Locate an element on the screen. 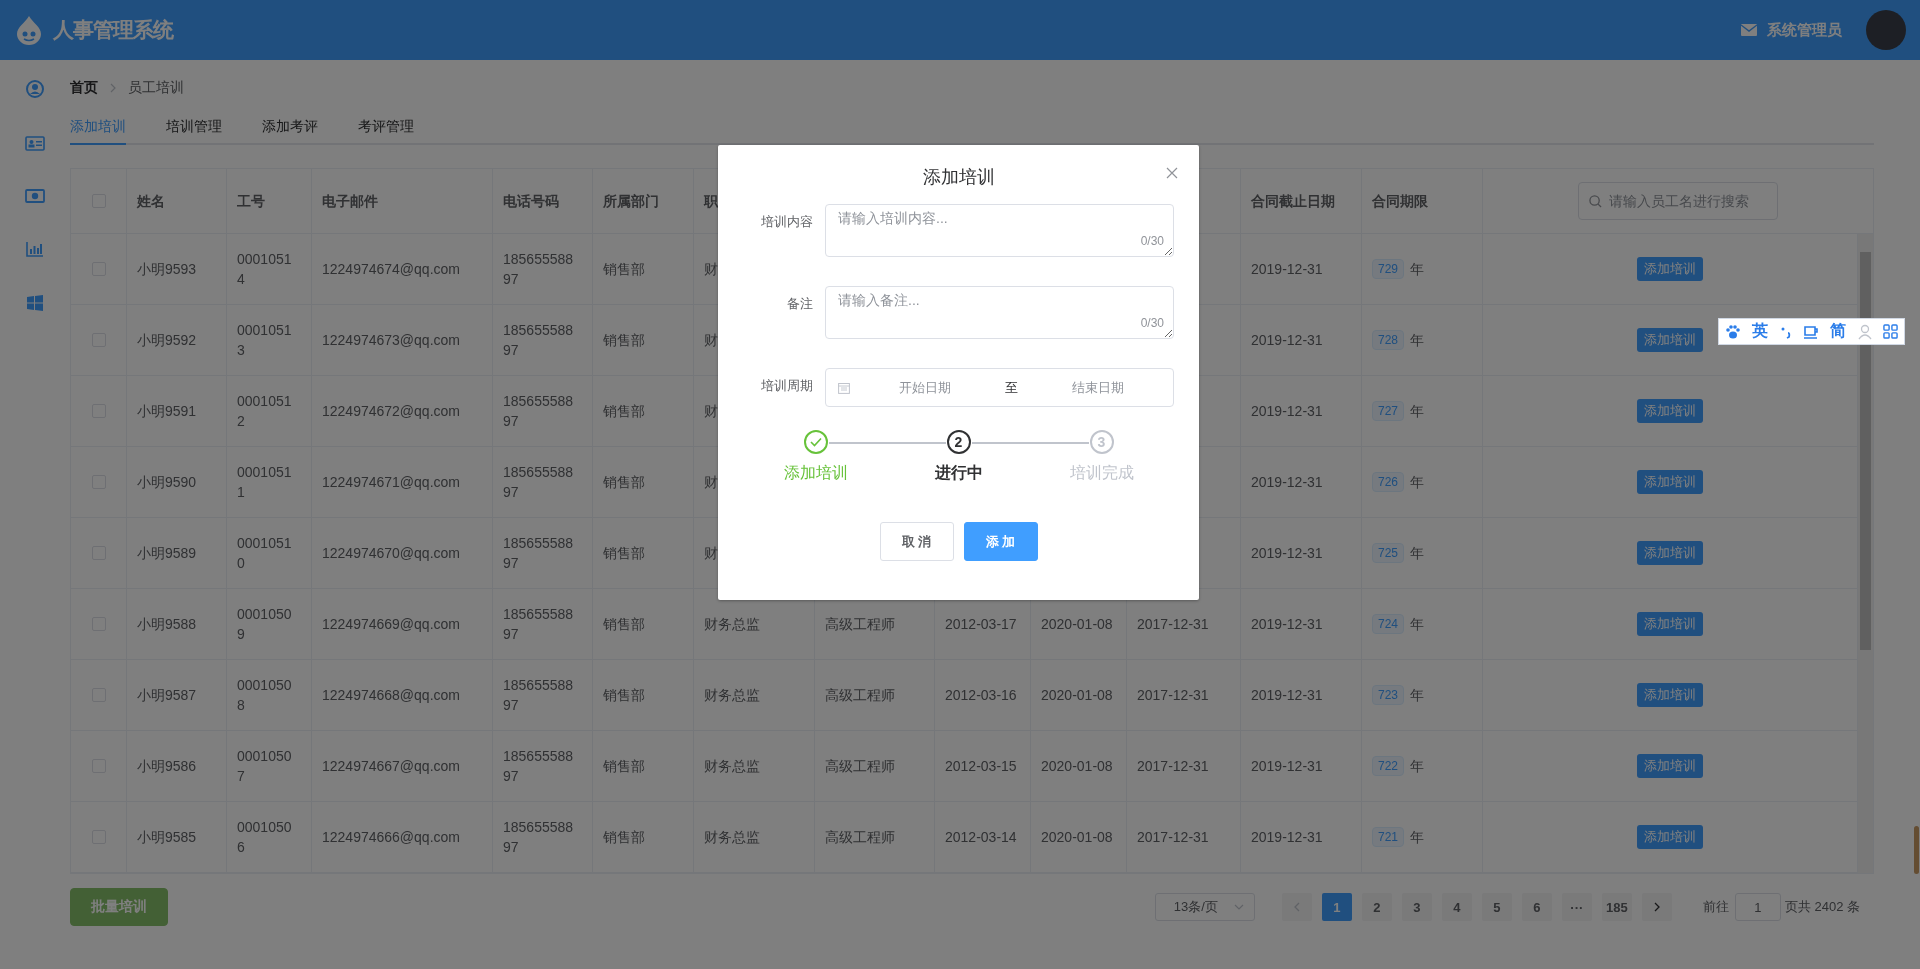 This screenshot has width=1920, height=969. table-cell: 00010507 is located at coordinates (269, 766).